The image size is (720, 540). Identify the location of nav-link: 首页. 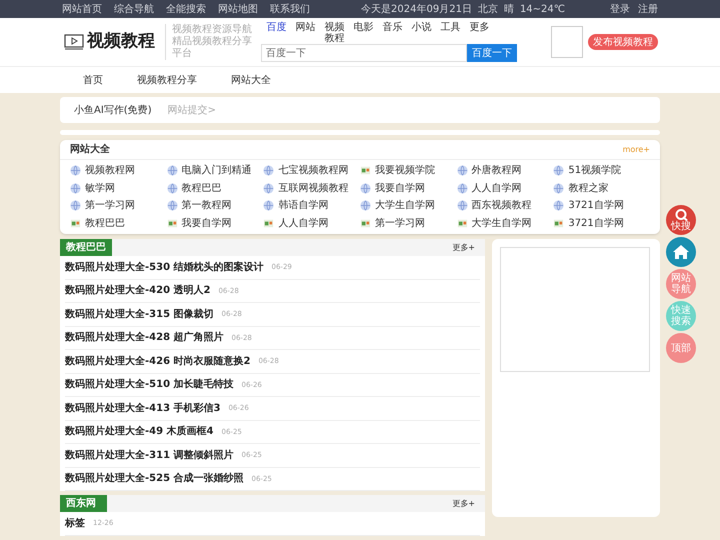
(93, 80).